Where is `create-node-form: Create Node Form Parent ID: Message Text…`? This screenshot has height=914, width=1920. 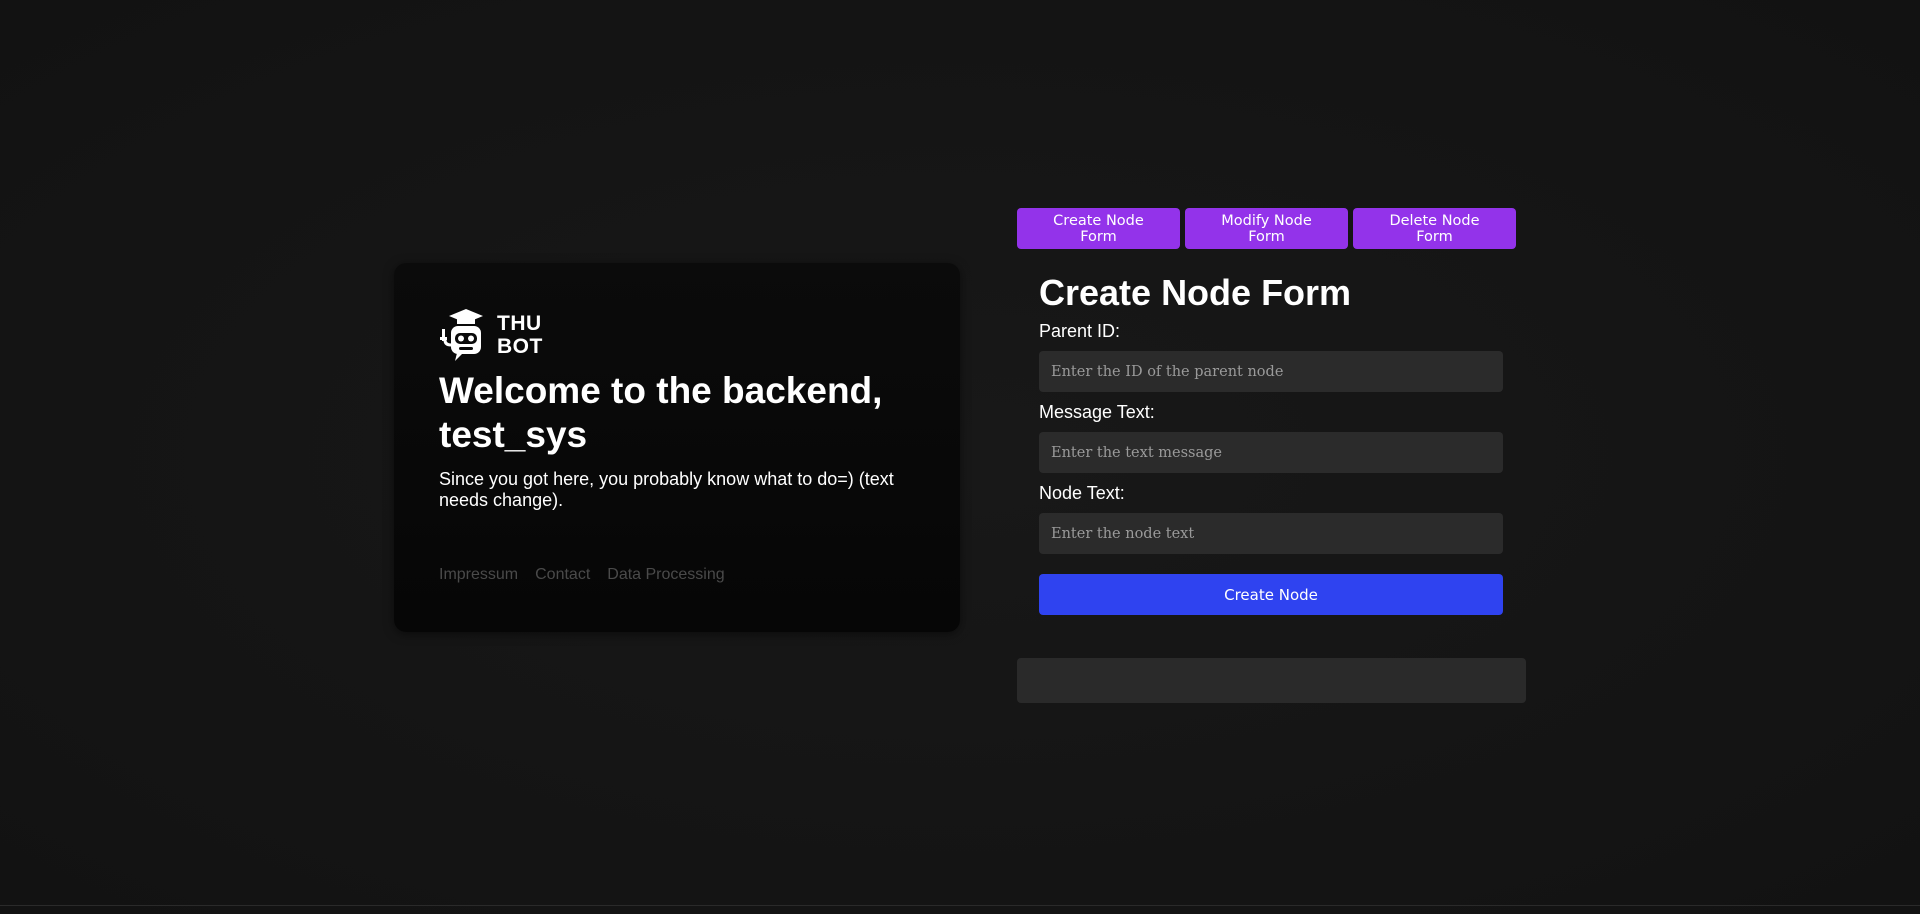
create-node-form: Create Node Form Parent ID: Message Text… is located at coordinates (1271, 442).